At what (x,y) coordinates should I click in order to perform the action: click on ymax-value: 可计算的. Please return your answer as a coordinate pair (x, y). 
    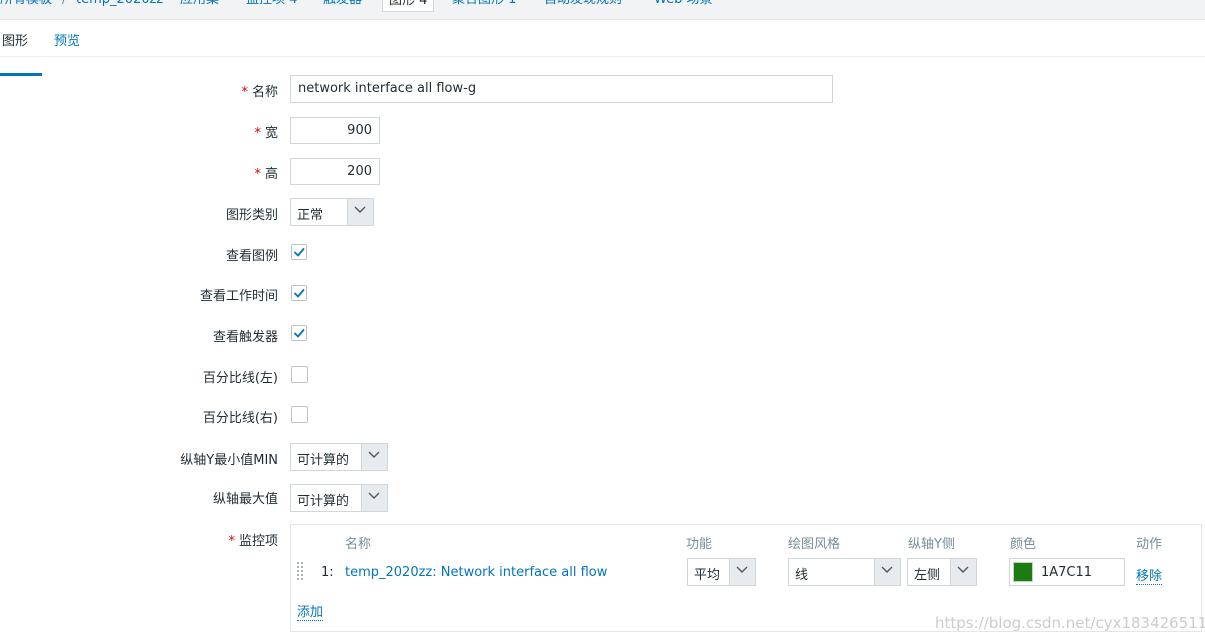
    Looking at the image, I should click on (323, 501).